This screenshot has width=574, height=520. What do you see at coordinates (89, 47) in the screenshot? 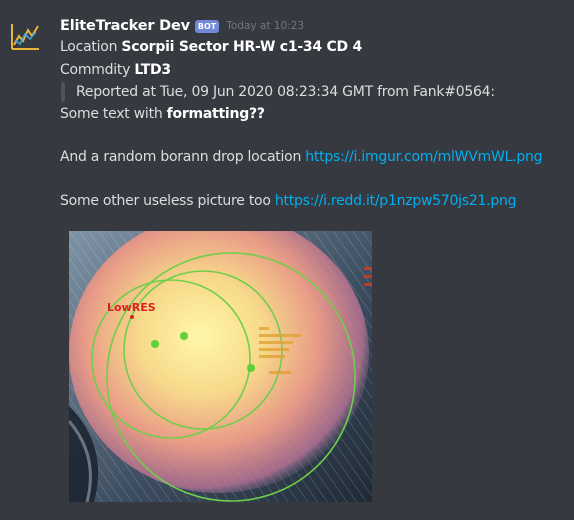
I see `location-label: Location` at bounding box center [89, 47].